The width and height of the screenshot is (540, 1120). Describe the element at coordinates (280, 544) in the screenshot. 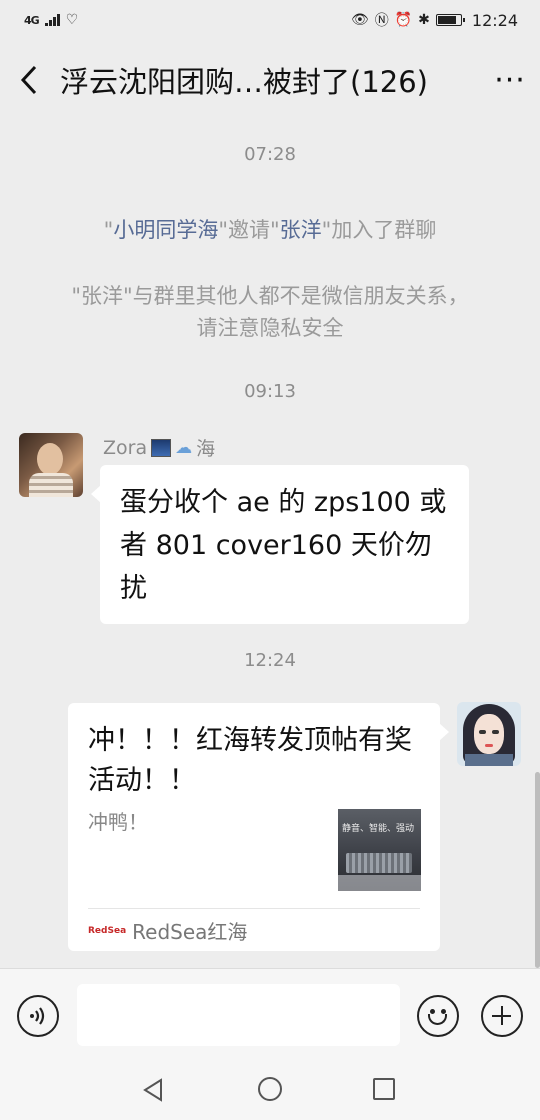

I see `message-bubble: 蛋分收个 ae 的 zps100 或者 801 cover160 天价勿扰` at that location.